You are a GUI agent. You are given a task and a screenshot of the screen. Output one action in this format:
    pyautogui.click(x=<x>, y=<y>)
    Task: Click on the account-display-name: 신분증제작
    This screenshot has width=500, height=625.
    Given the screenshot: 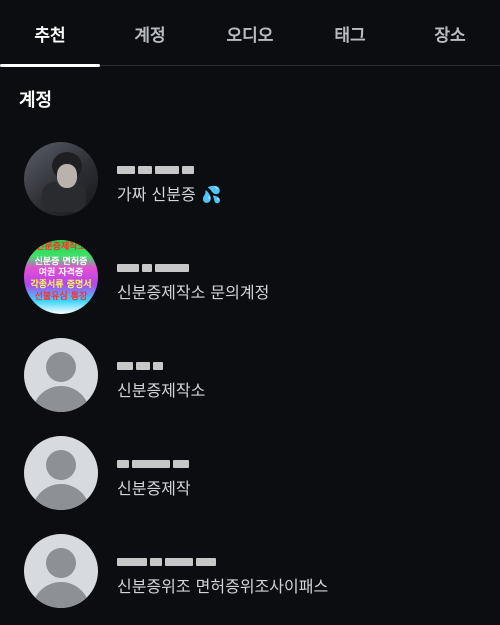 What is the action you would take?
    pyautogui.click(x=154, y=488)
    